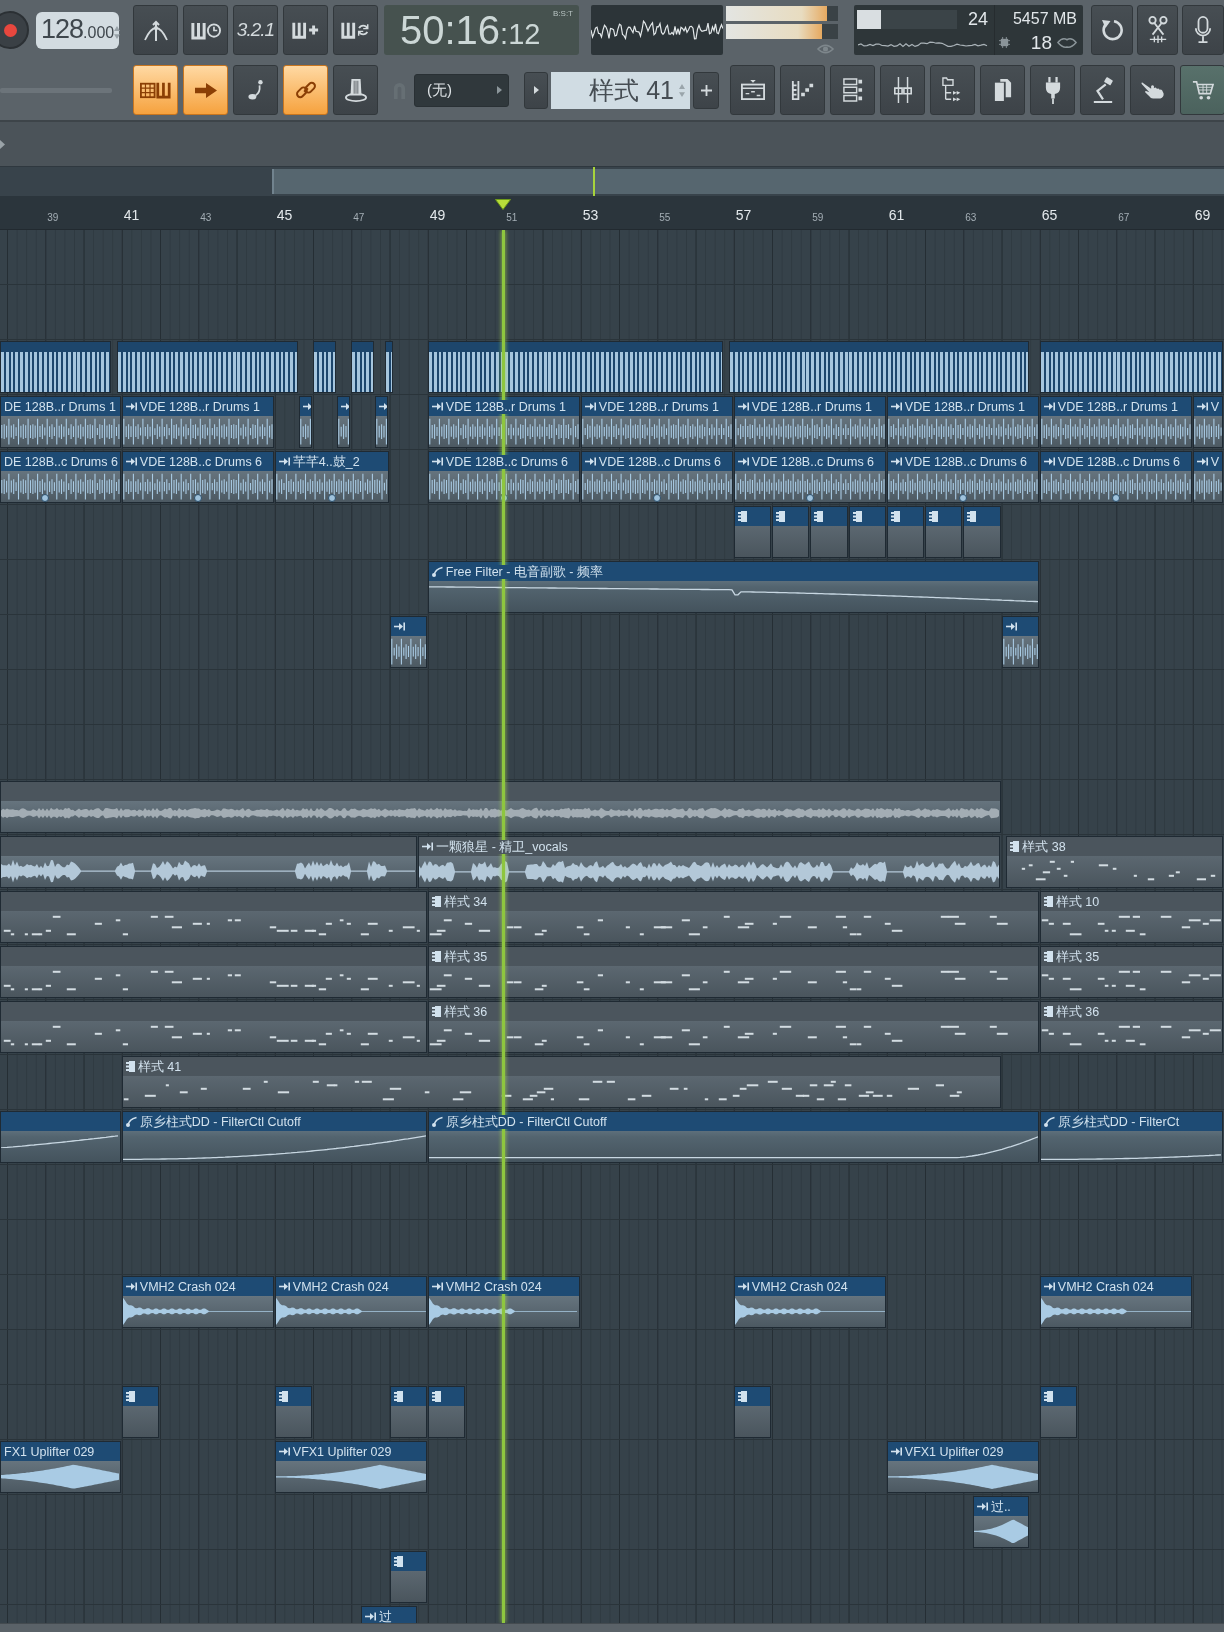 The width and height of the screenshot is (1224, 1632). What do you see at coordinates (60, 1467) in the screenshot?
I see `audio-clip: FX1 Uplifter 029` at bounding box center [60, 1467].